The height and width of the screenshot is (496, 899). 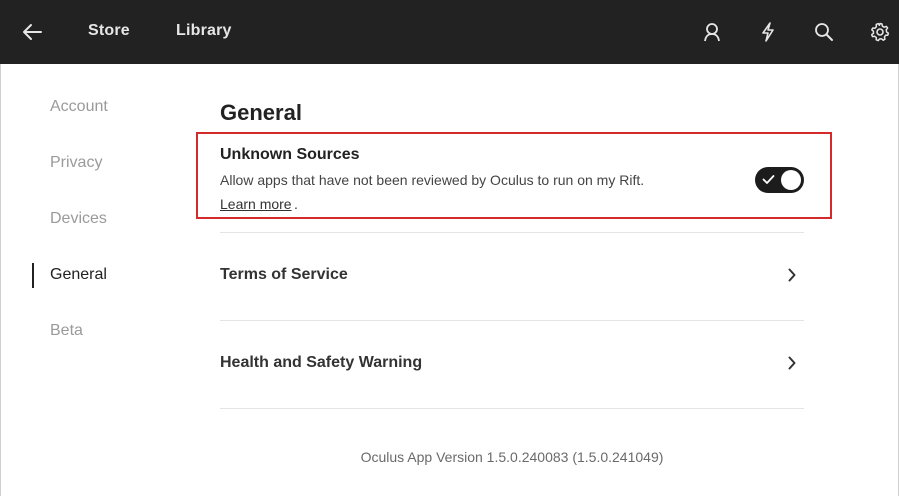 What do you see at coordinates (512, 276) in the screenshot?
I see `terms-of-service-row: Terms of Service` at bounding box center [512, 276].